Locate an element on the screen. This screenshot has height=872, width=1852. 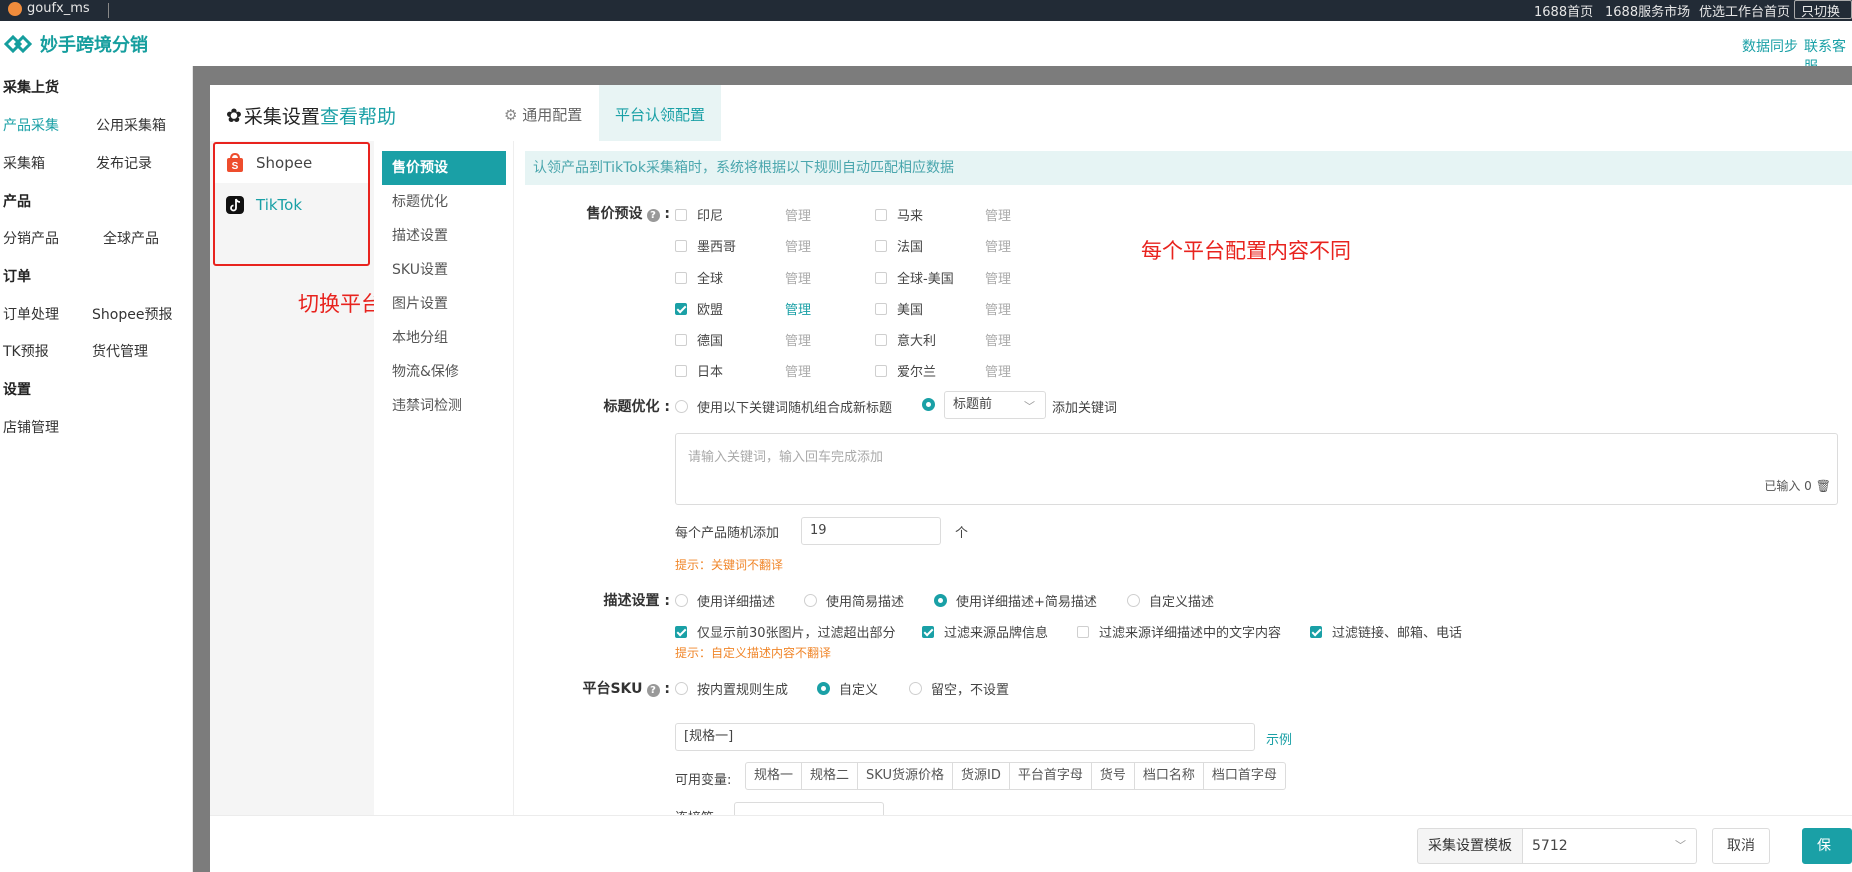
country-germany: 德国 is located at coordinates (699, 339).